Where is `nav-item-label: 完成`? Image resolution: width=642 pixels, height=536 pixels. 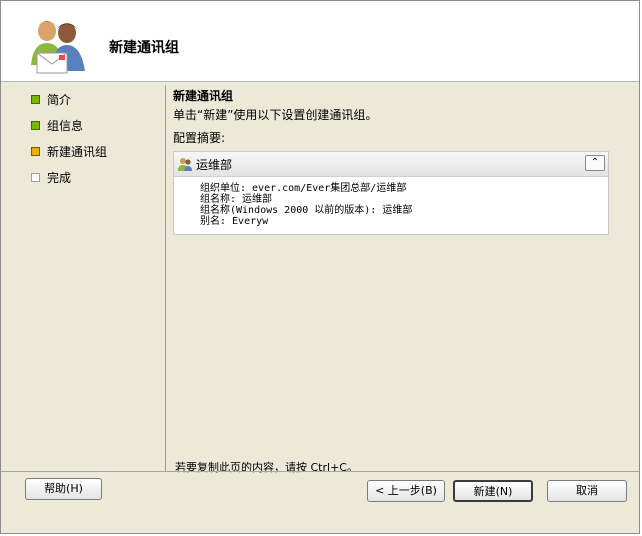 nav-item-label: 完成 is located at coordinates (59, 178).